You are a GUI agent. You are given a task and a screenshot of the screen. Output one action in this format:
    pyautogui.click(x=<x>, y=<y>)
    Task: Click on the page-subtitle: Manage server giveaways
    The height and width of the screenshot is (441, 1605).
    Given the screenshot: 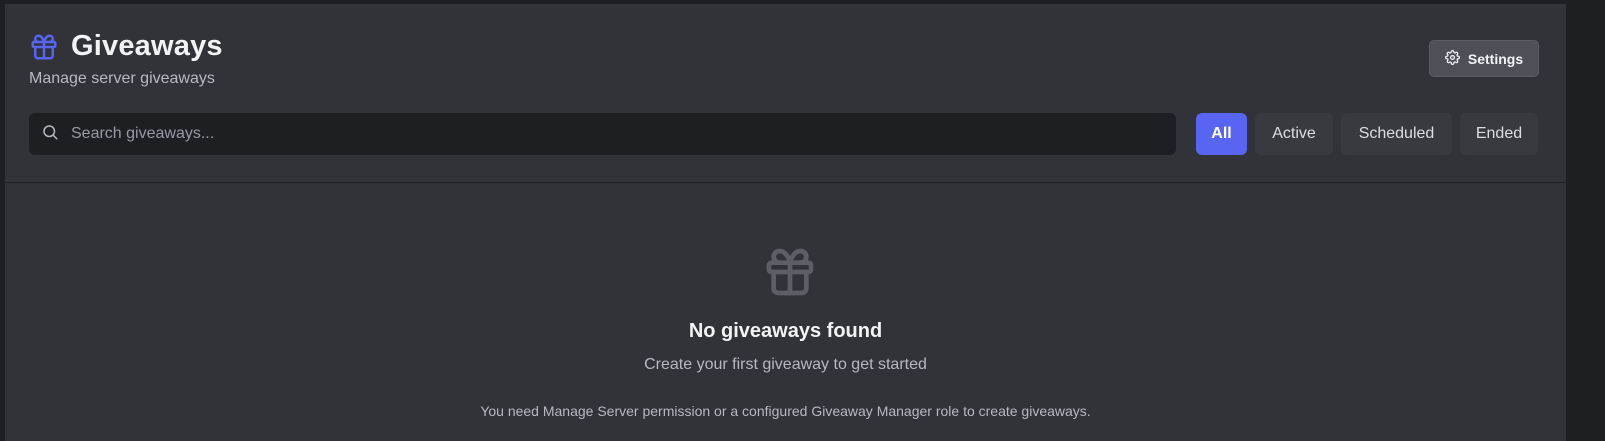 What is the action you would take?
    pyautogui.click(x=122, y=78)
    